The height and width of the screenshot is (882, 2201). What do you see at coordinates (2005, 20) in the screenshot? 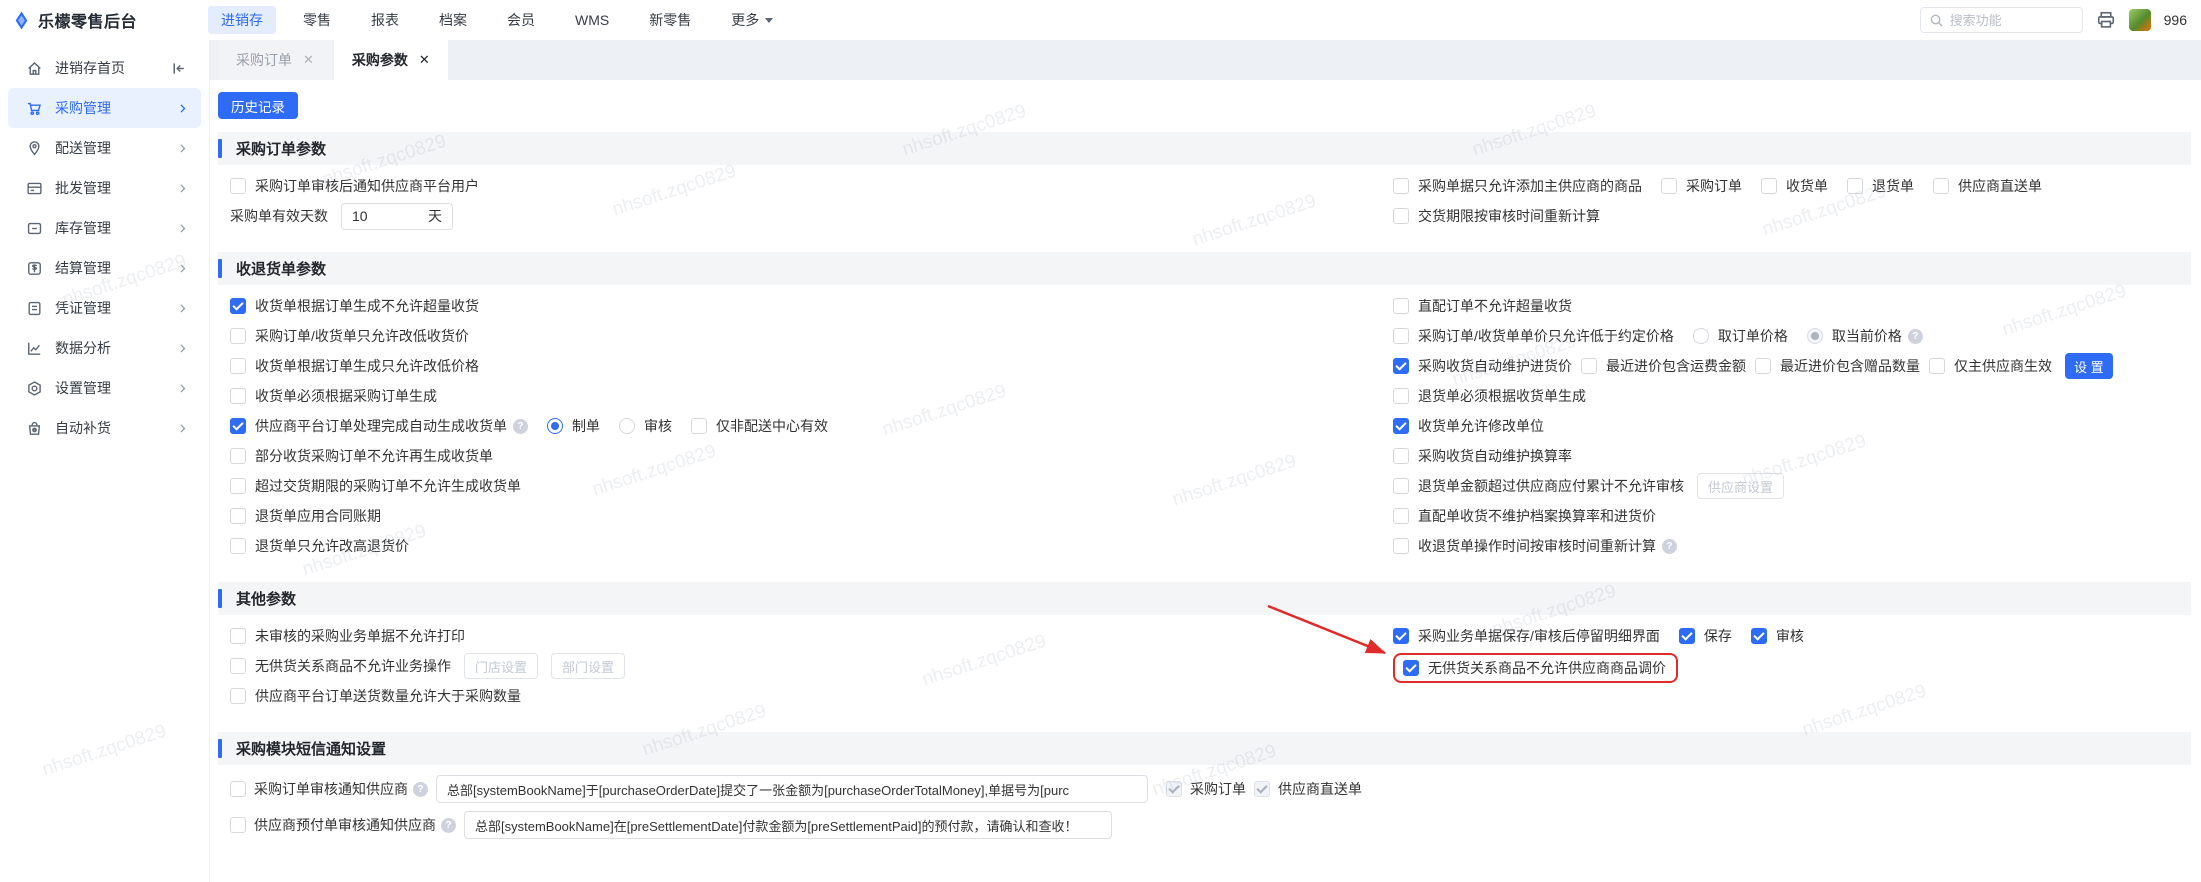
I see `search-input` at bounding box center [2005, 20].